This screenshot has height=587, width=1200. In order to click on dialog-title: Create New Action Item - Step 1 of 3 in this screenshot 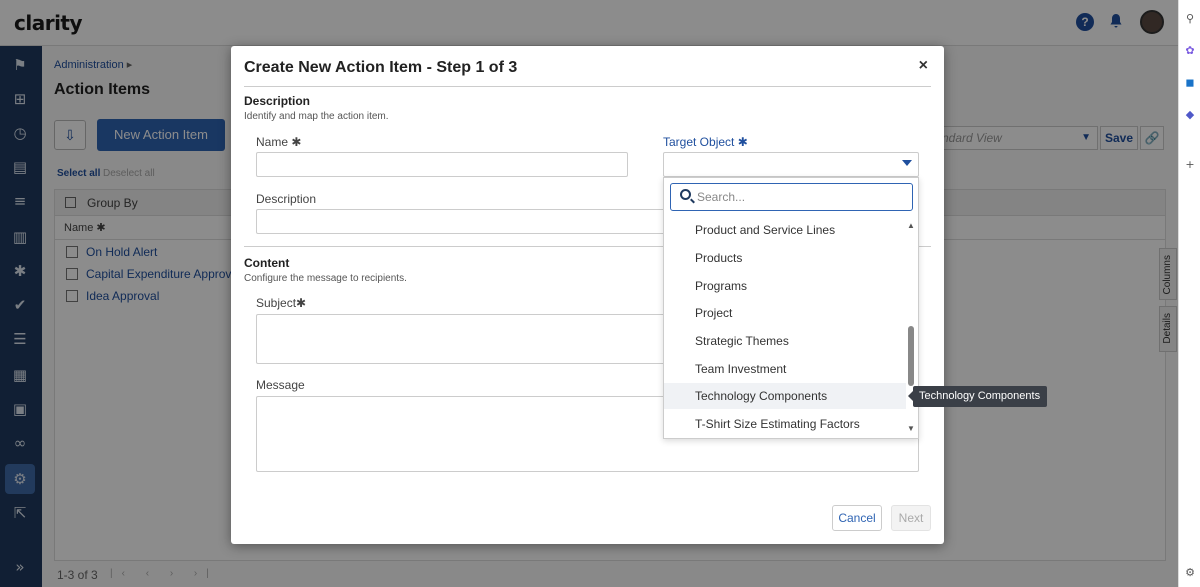, I will do `click(381, 67)`.